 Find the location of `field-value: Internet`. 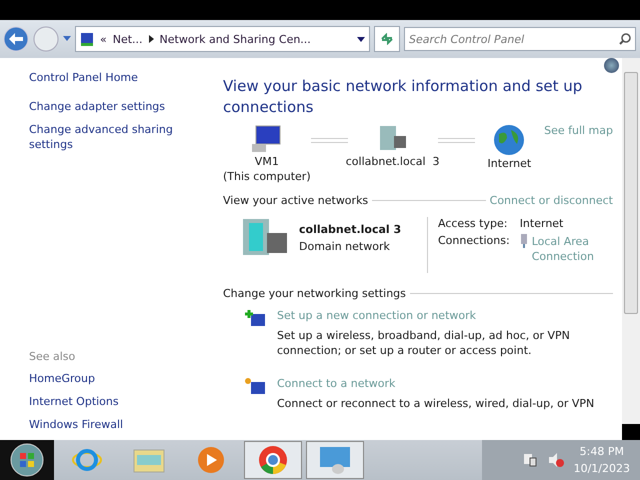

field-value: Internet is located at coordinates (542, 223).